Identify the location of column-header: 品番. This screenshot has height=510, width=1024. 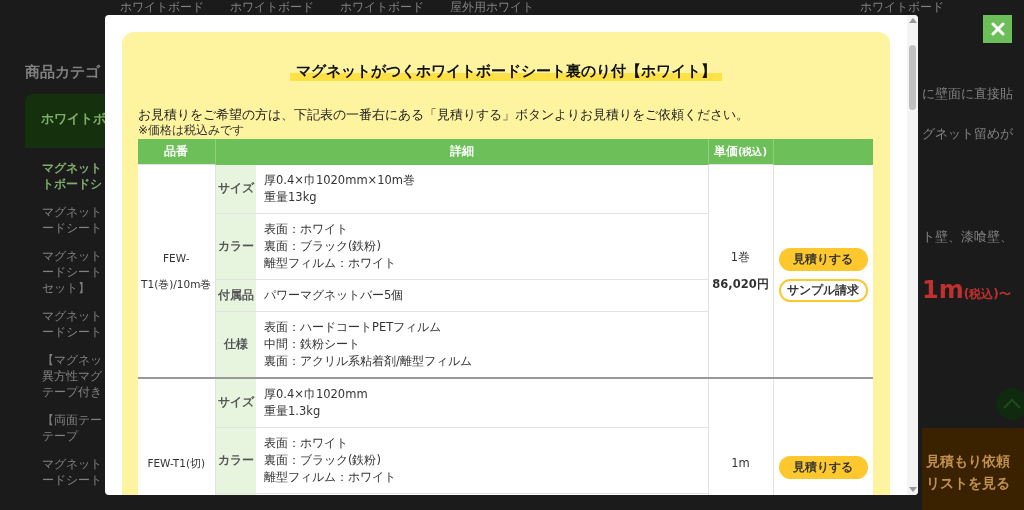
(176, 152).